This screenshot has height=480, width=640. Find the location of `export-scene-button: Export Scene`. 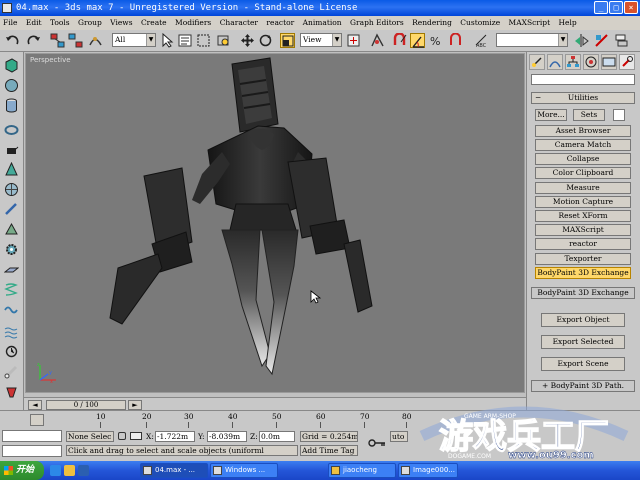

export-scene-button: Export Scene is located at coordinates (583, 364).